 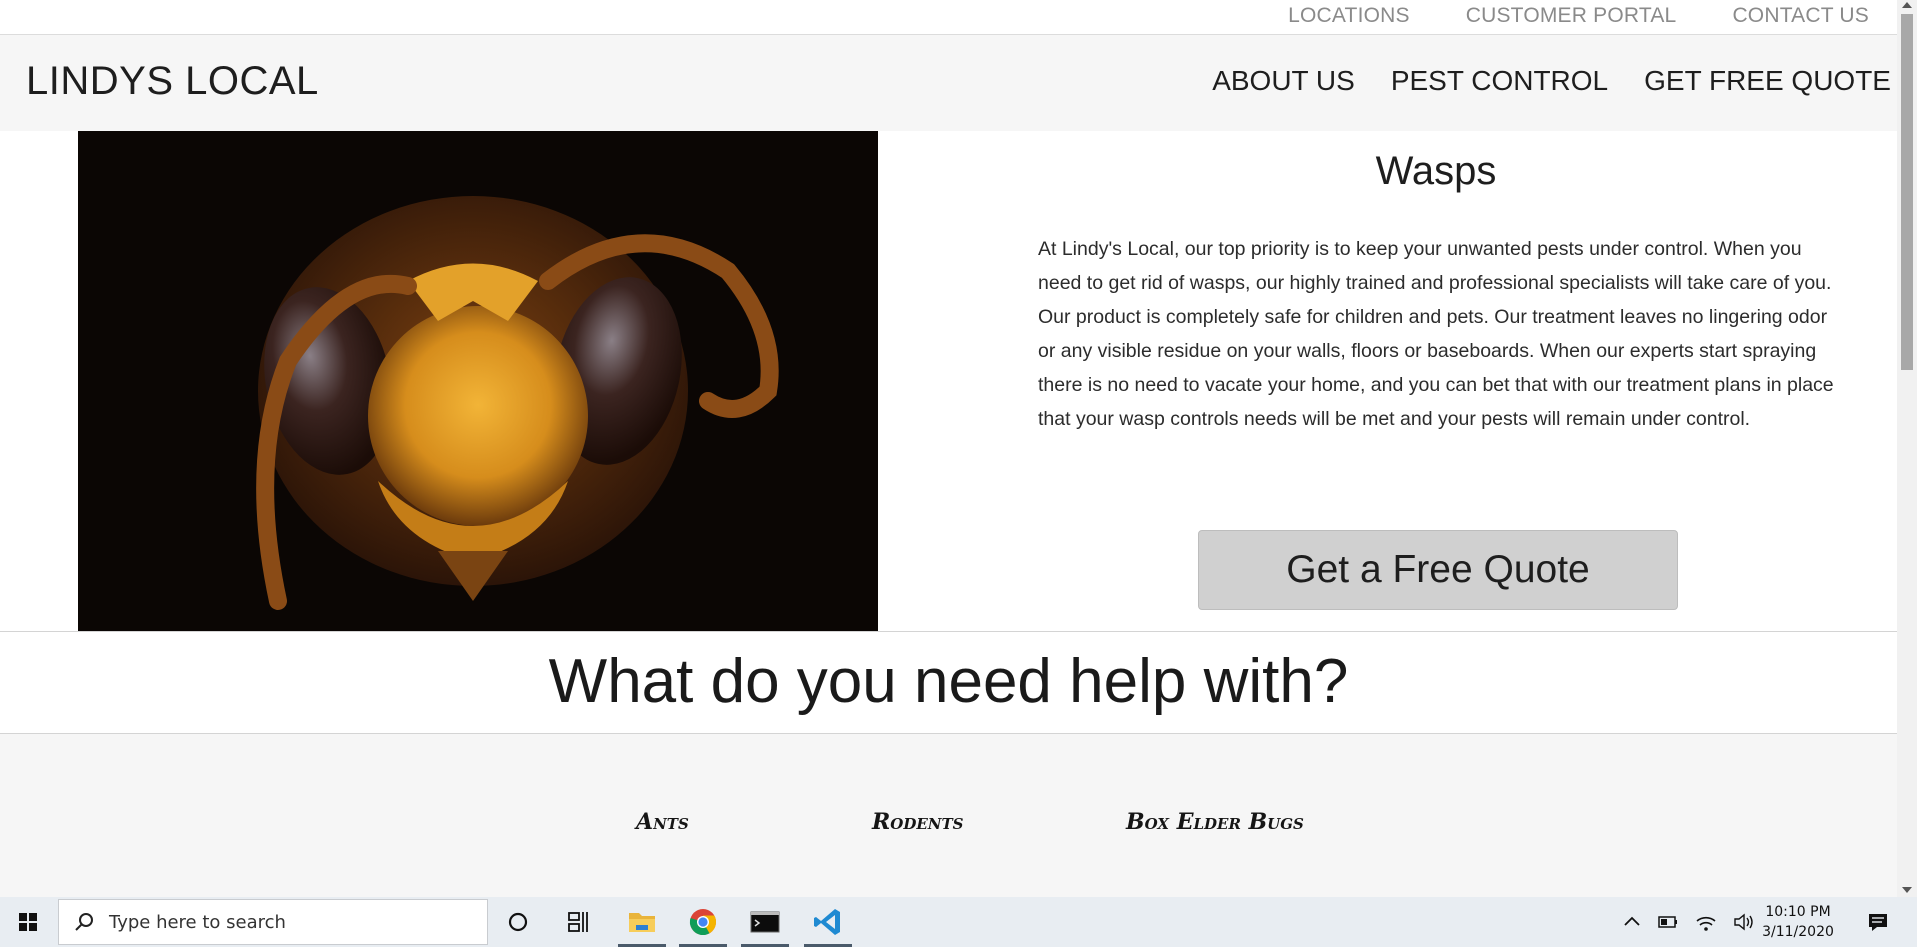 I want to click on category-rodents: Rodents, so click(x=918, y=822).